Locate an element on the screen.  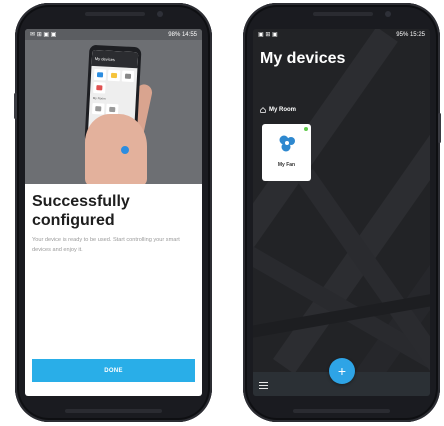
hand-illustration is located at coordinates (116, 150).